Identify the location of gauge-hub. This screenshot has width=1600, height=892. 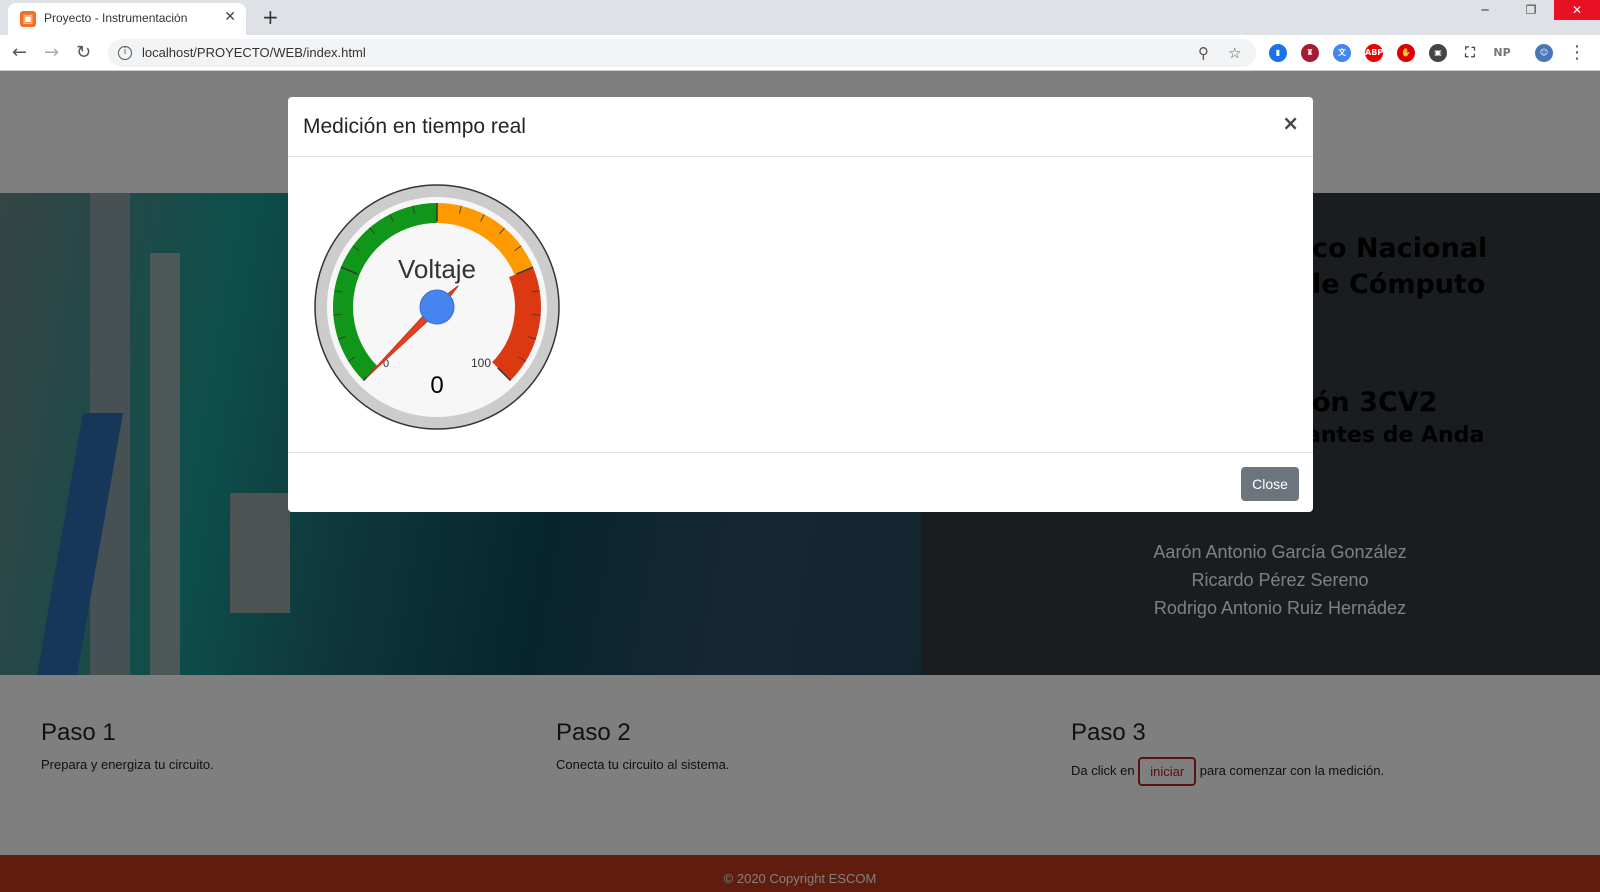
(437, 307).